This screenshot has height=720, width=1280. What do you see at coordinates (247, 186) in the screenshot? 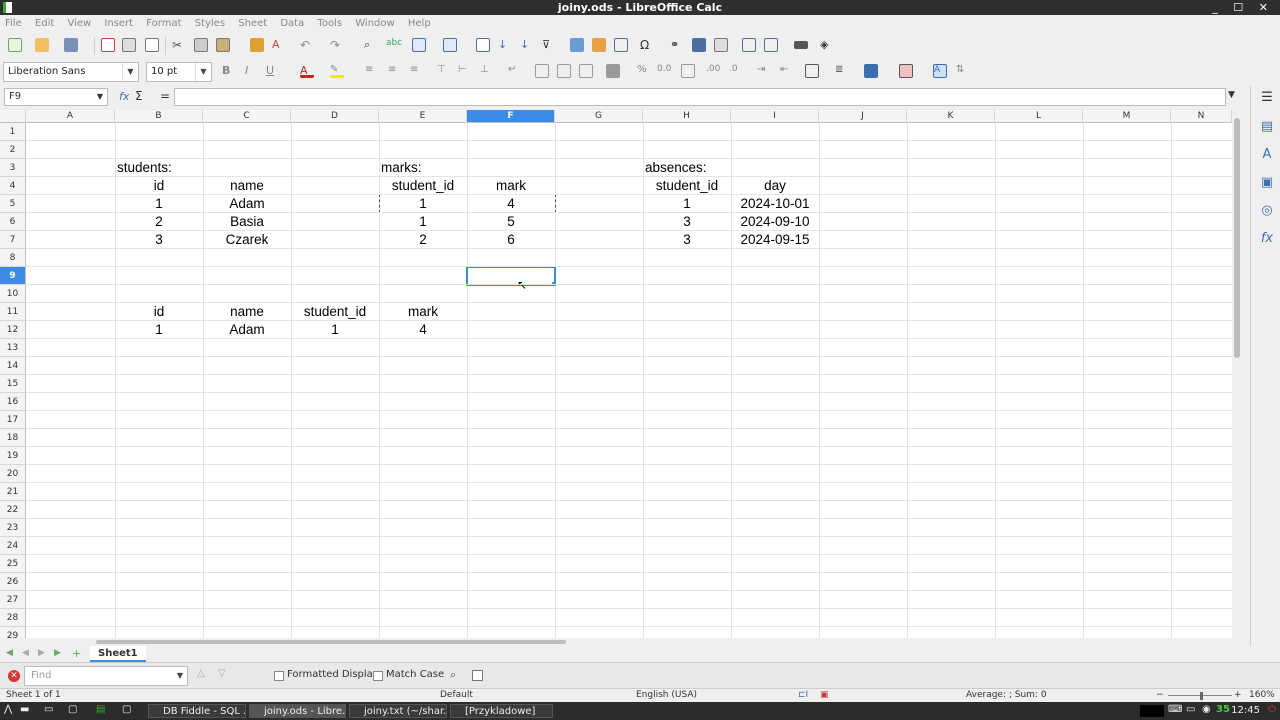
I see `cell-c4: name` at bounding box center [247, 186].